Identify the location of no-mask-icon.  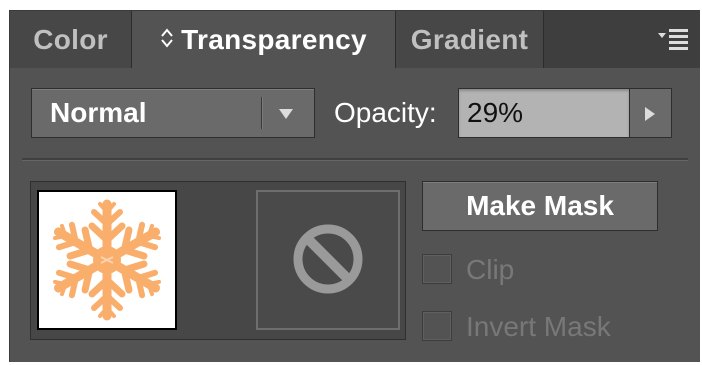
(328, 259).